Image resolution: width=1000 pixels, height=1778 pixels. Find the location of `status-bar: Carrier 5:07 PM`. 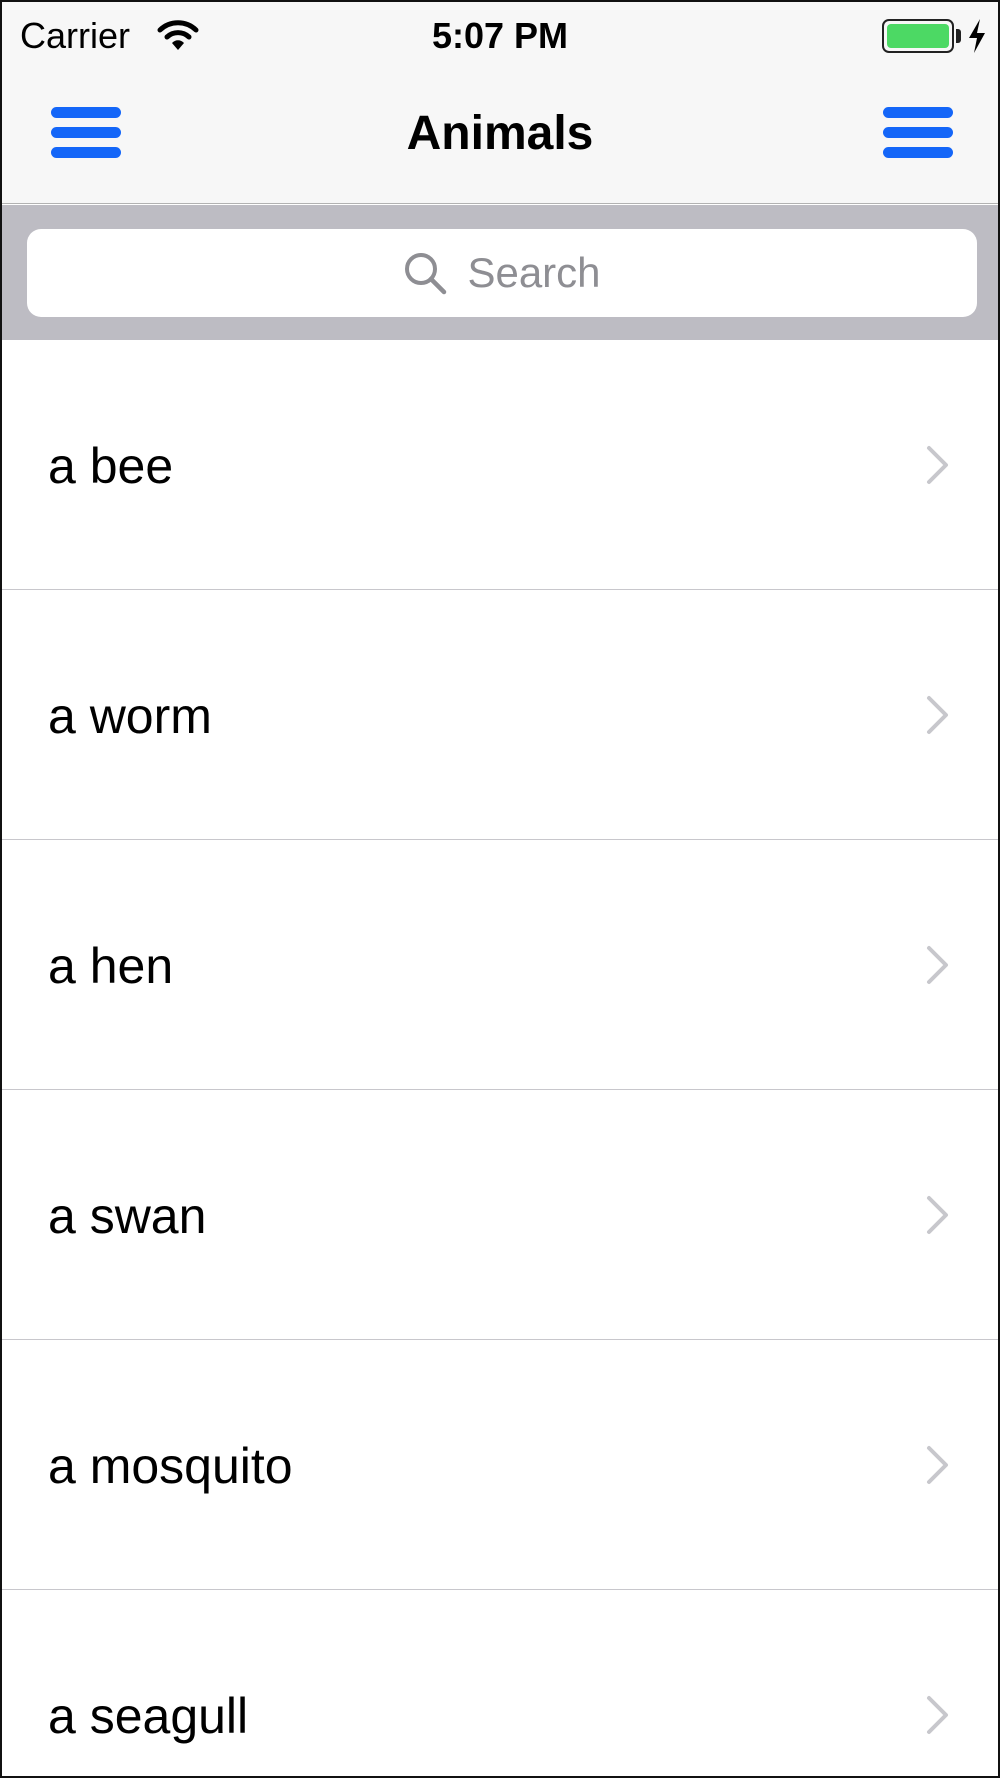

status-bar: Carrier 5:07 PM is located at coordinates (500, 35).